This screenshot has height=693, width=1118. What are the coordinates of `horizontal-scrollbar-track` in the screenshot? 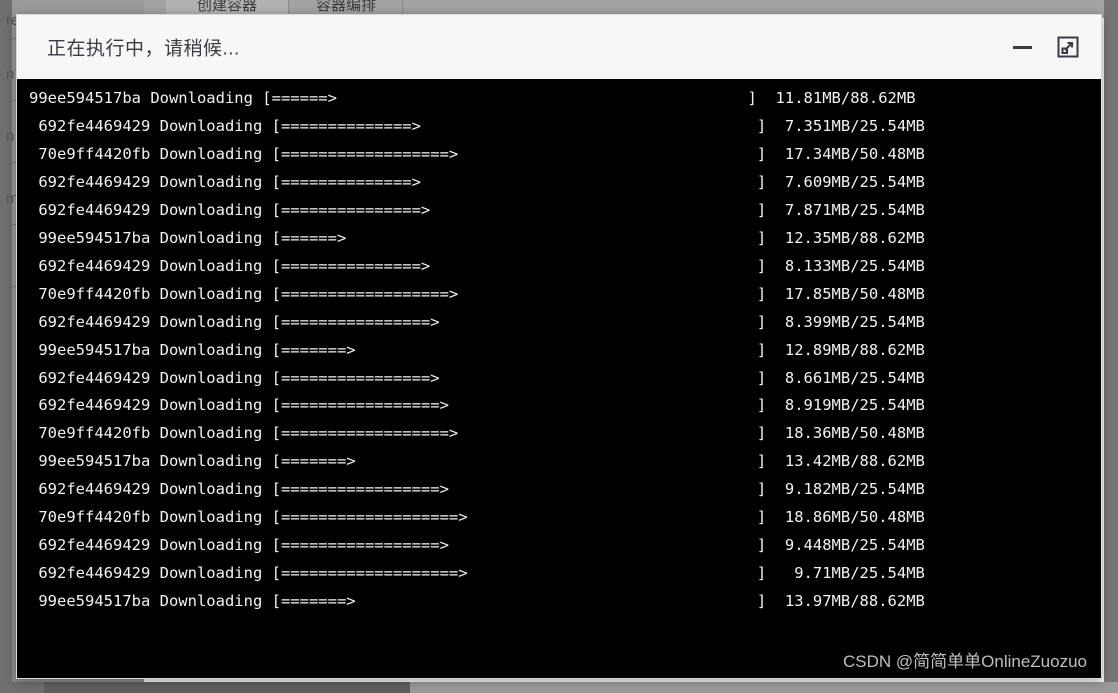 It's located at (559, 687).